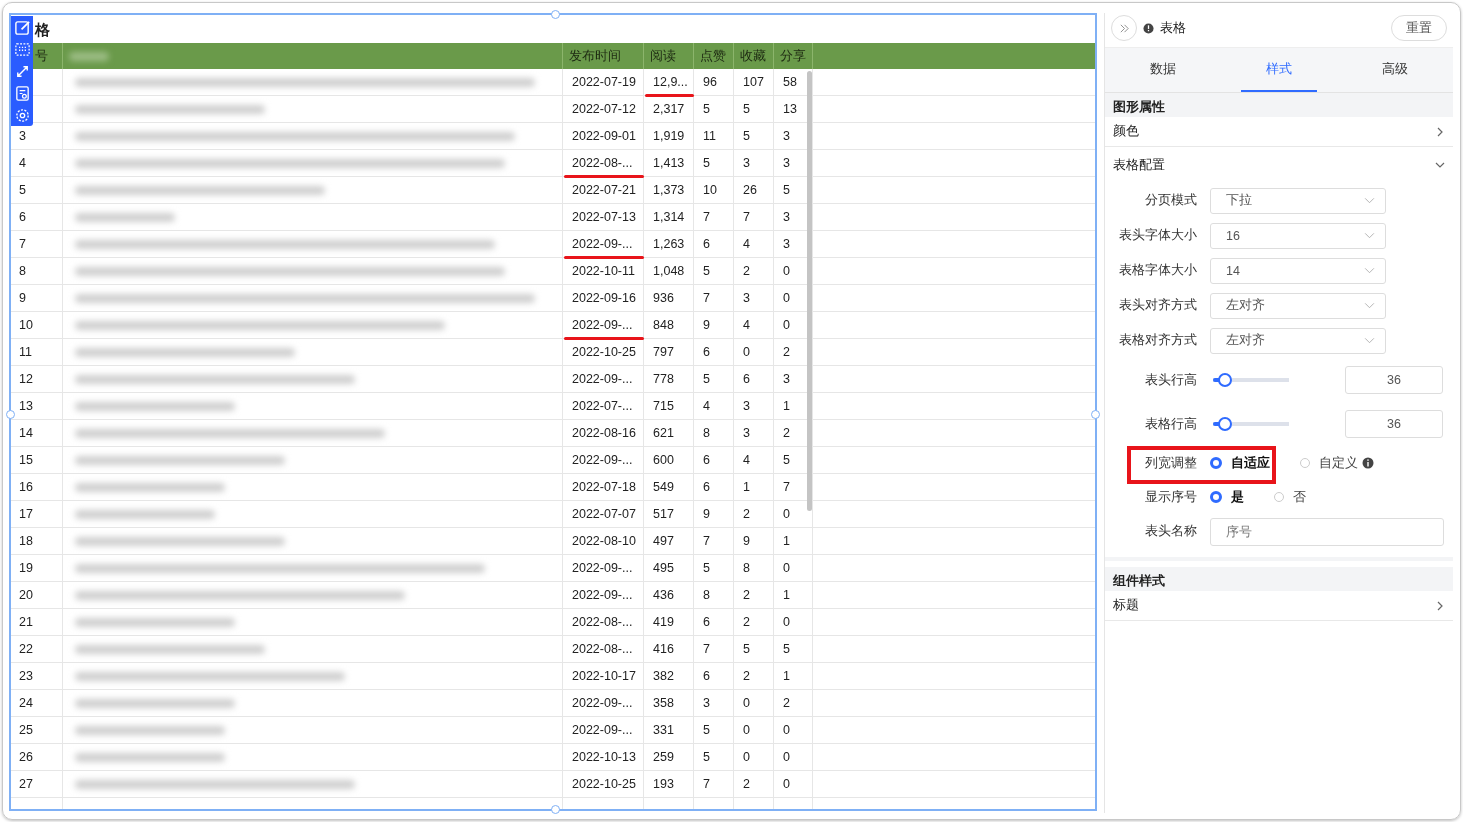  Describe the element at coordinates (1227, 497) in the screenshot. I see `radio-option: 是` at that location.